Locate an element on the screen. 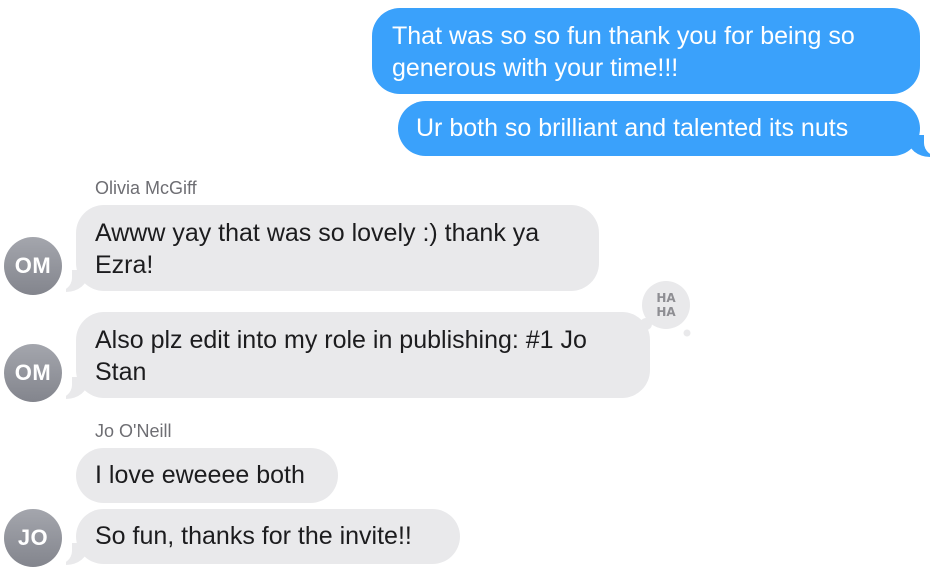 The height and width of the screenshot is (580, 942). received-message-bubble: I love eweeee both is located at coordinates (207, 475).